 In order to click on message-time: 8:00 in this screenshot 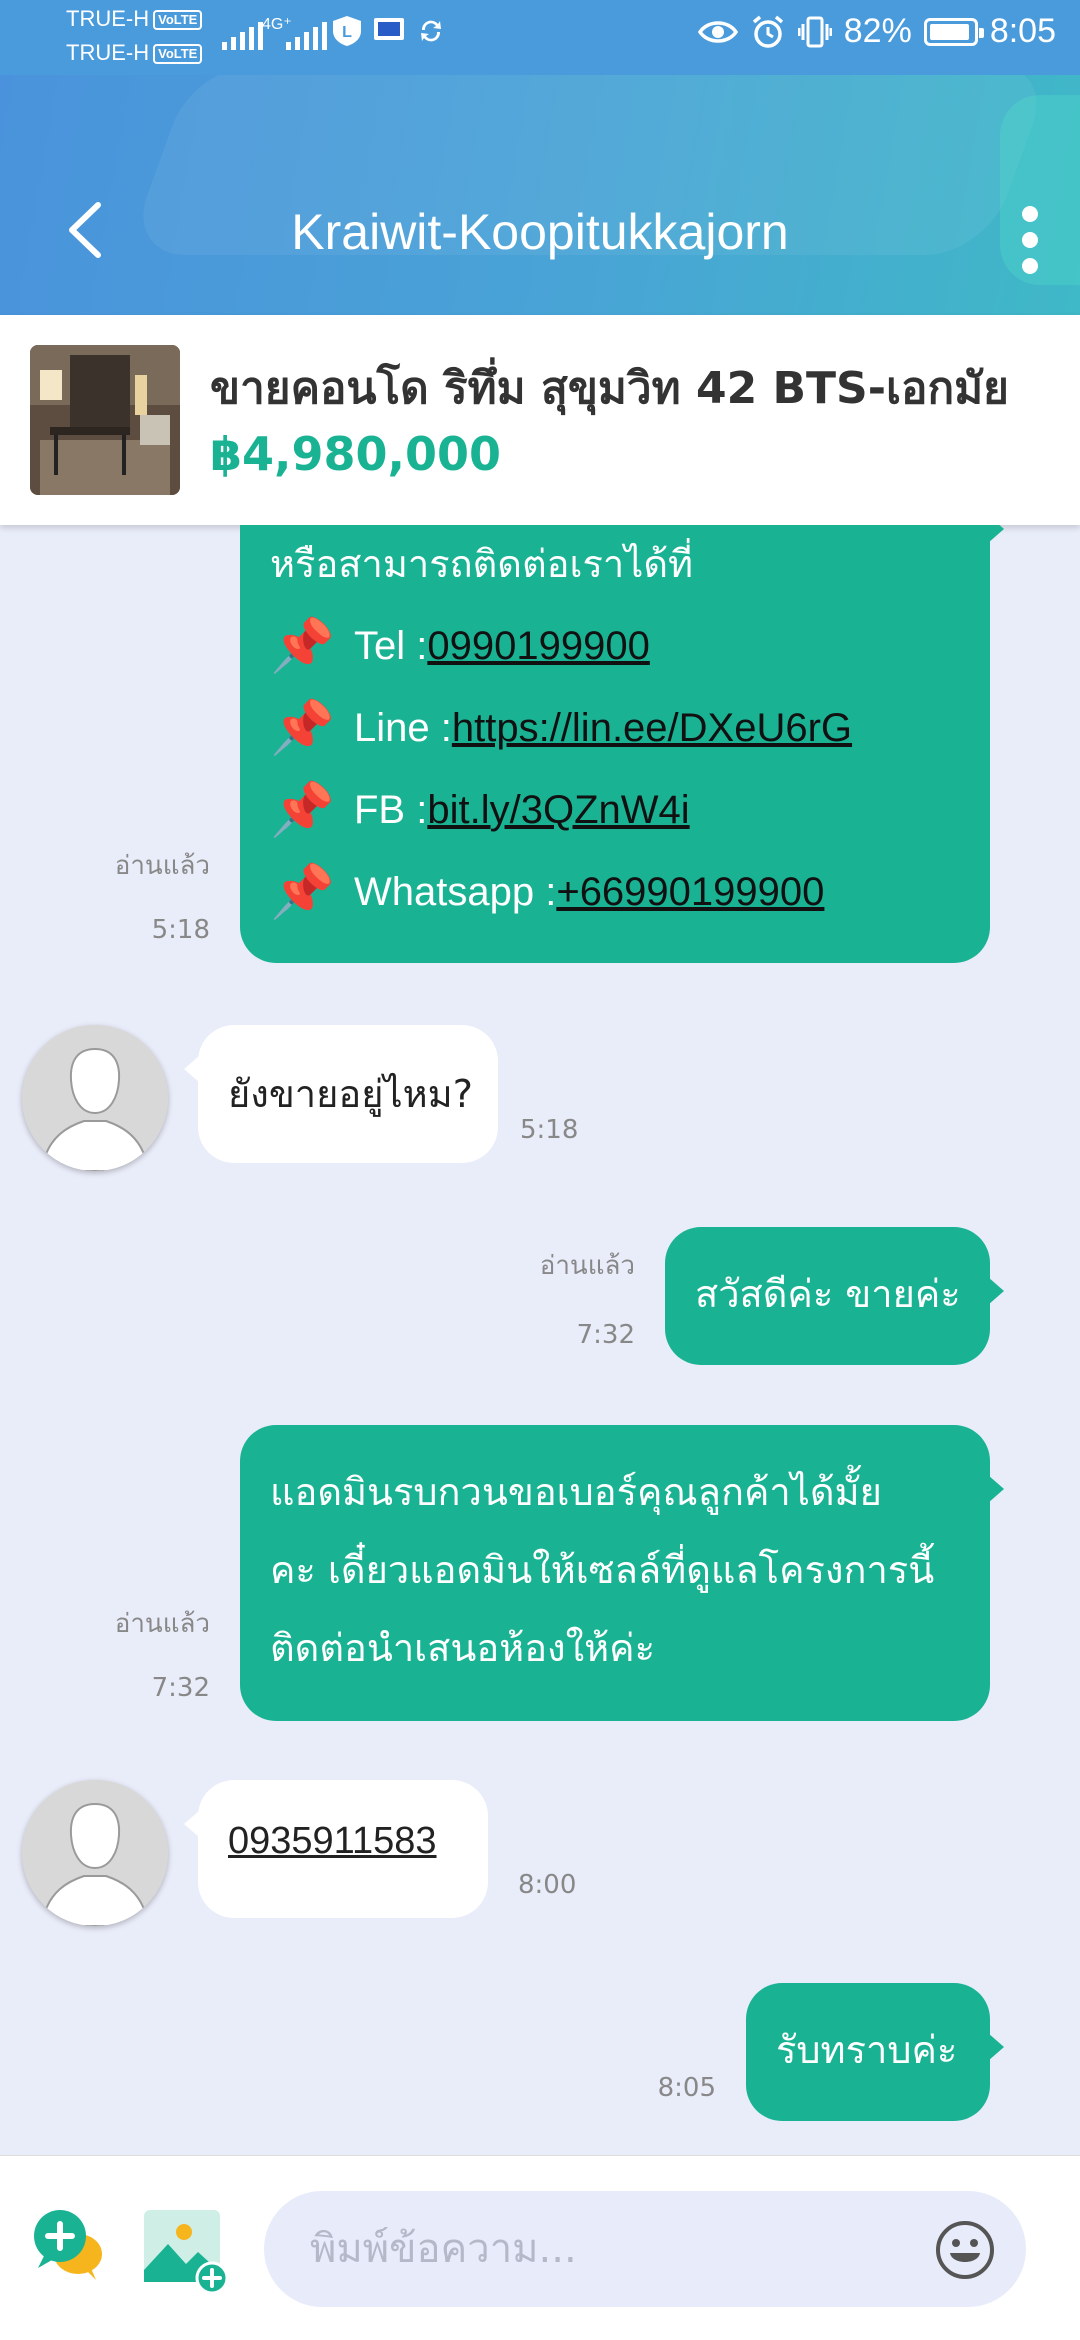, I will do `click(547, 1885)`.